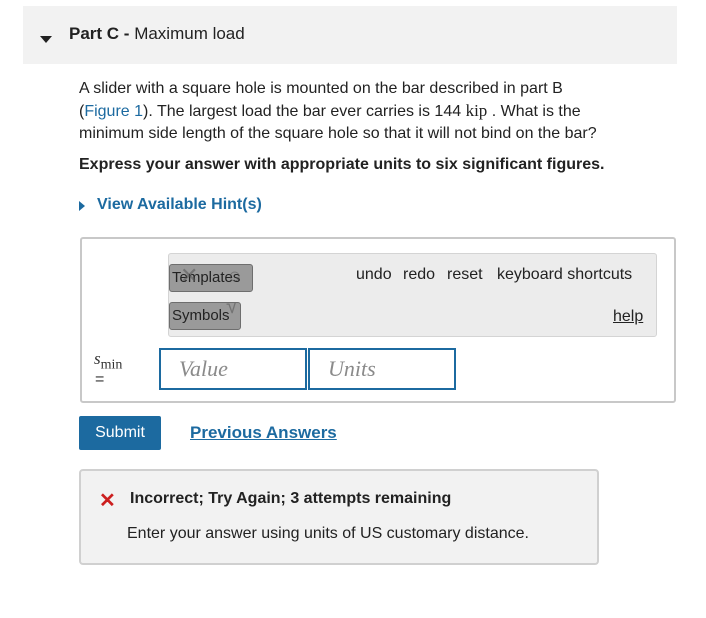  What do you see at coordinates (94, 33) in the screenshot?
I see `part-label: Part C` at bounding box center [94, 33].